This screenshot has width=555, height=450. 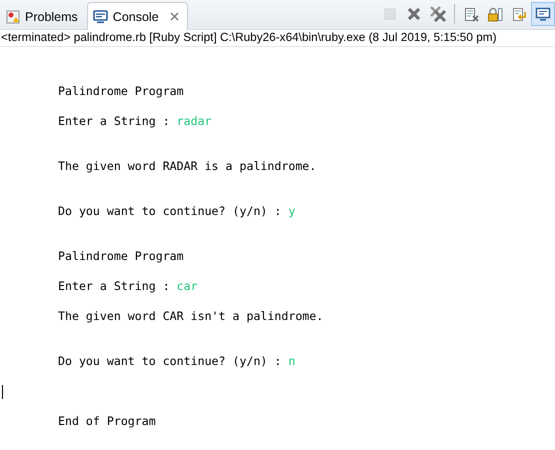 I want to click on document-arrow-icon, so click(x=519, y=14).